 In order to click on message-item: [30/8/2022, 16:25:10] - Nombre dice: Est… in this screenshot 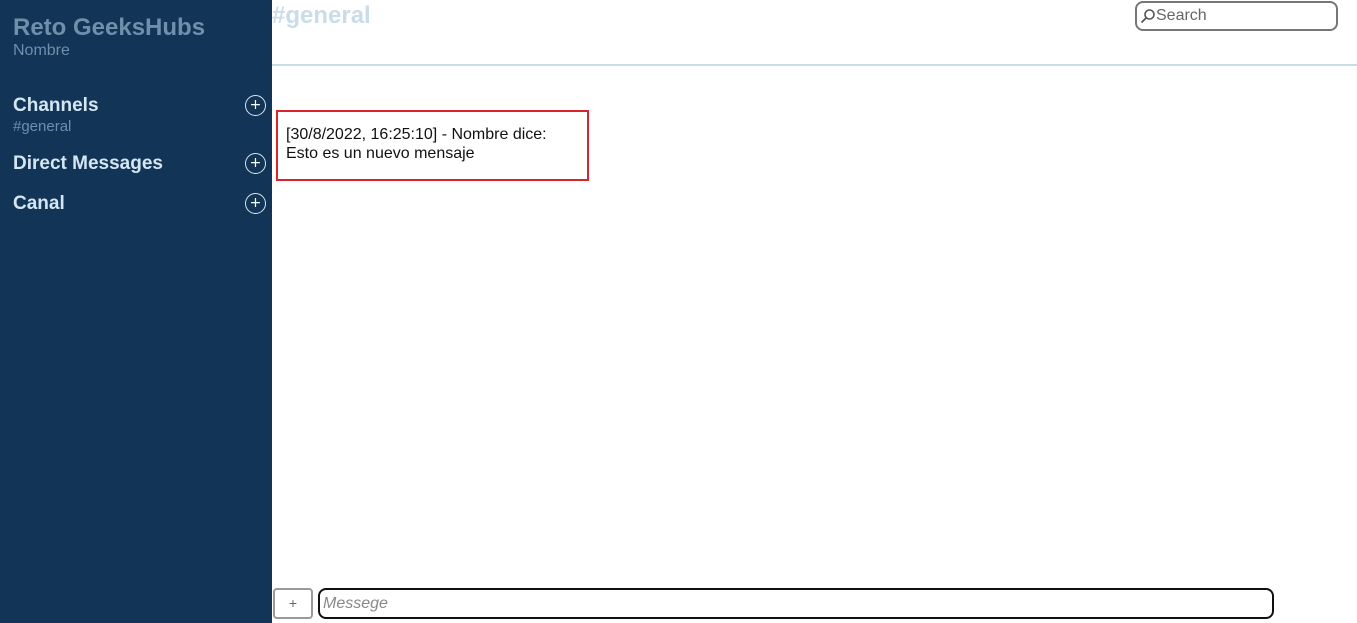, I will do `click(432, 145)`.